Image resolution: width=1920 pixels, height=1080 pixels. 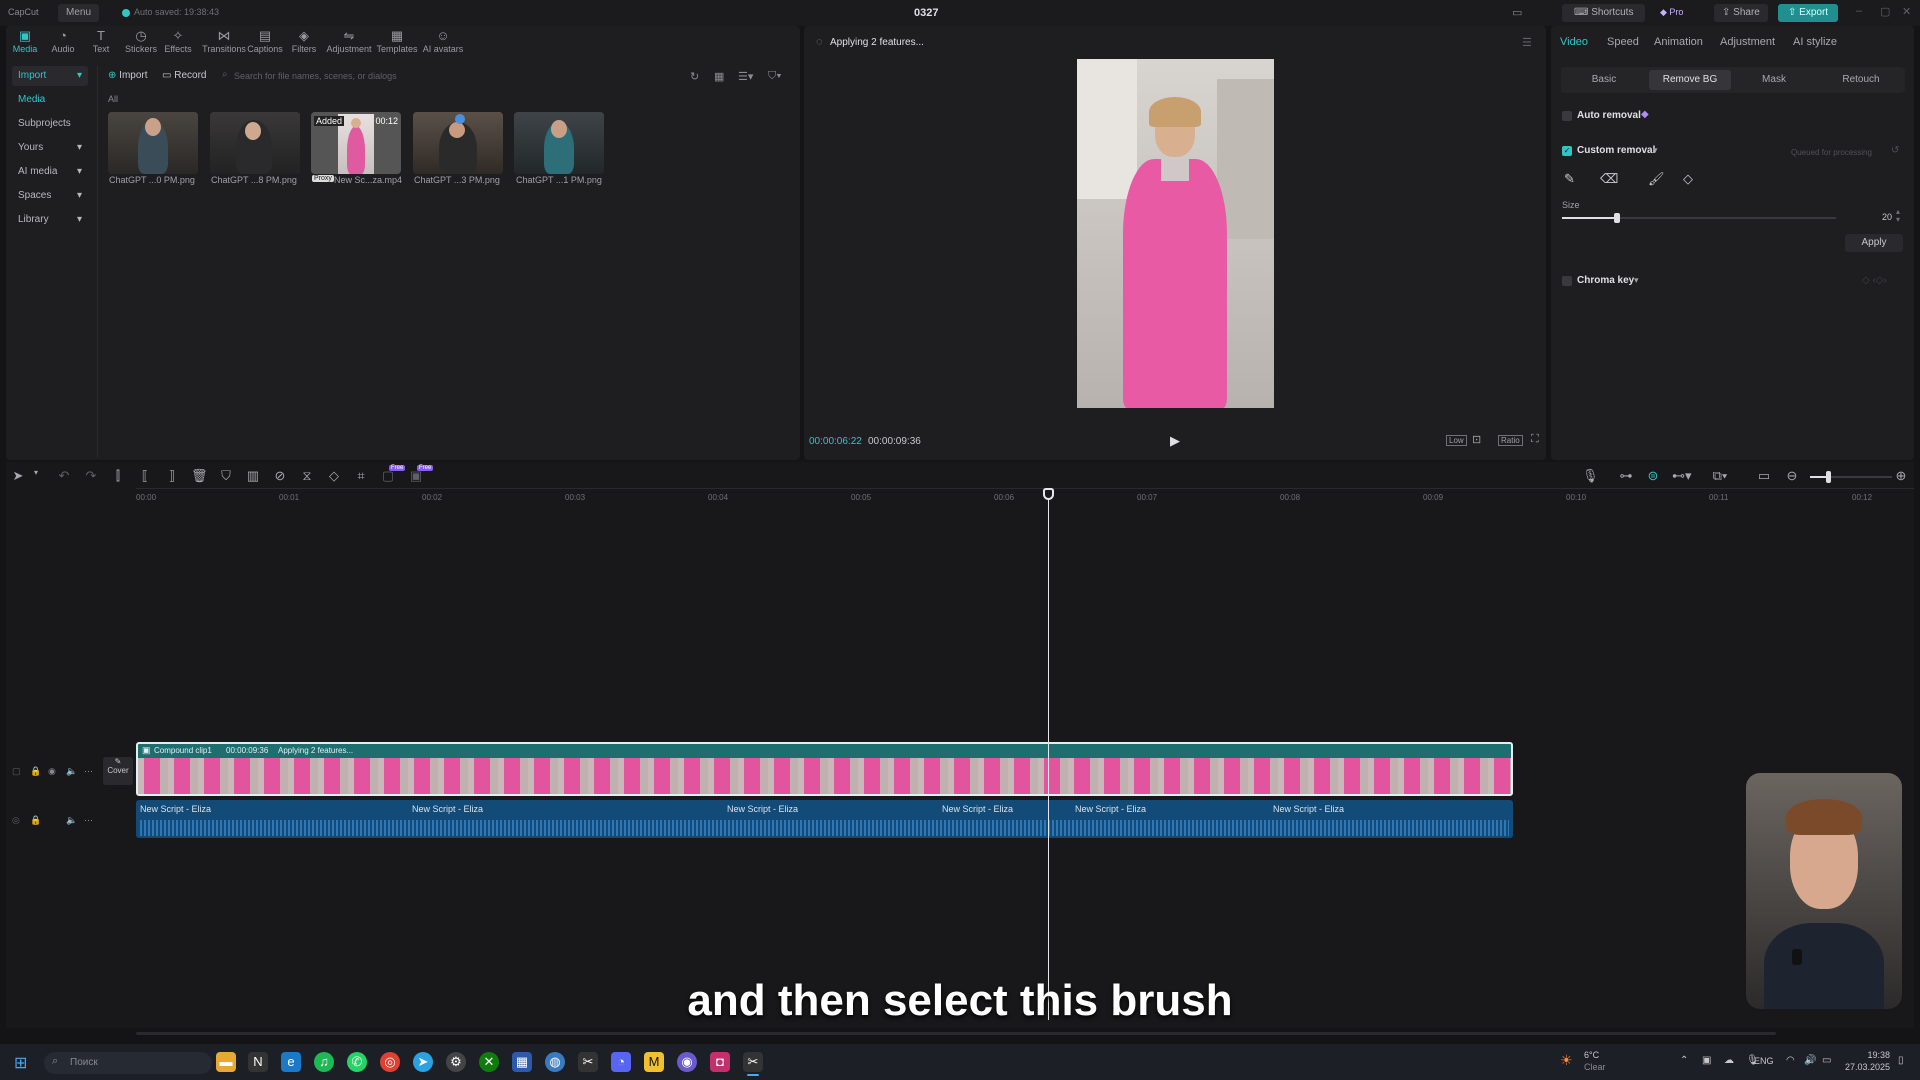 What do you see at coordinates (456, 1062) in the screenshot?
I see `settings-icon: ⚙` at bounding box center [456, 1062].